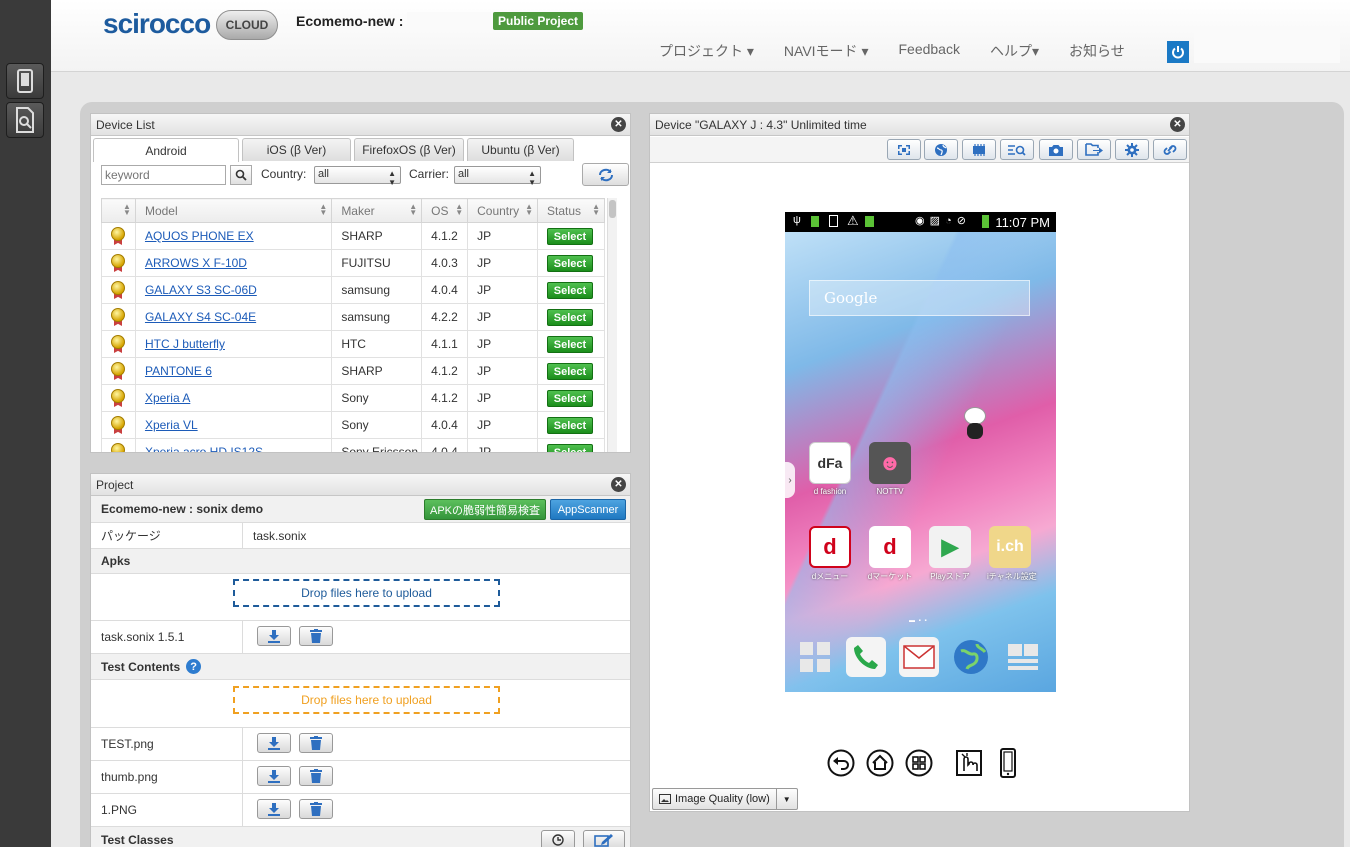 Image resolution: width=1350 pixels, height=847 pixels. Describe the element at coordinates (191, 23) in the screenshot. I see `scirocco-logo: scirocco CLOUD` at that location.